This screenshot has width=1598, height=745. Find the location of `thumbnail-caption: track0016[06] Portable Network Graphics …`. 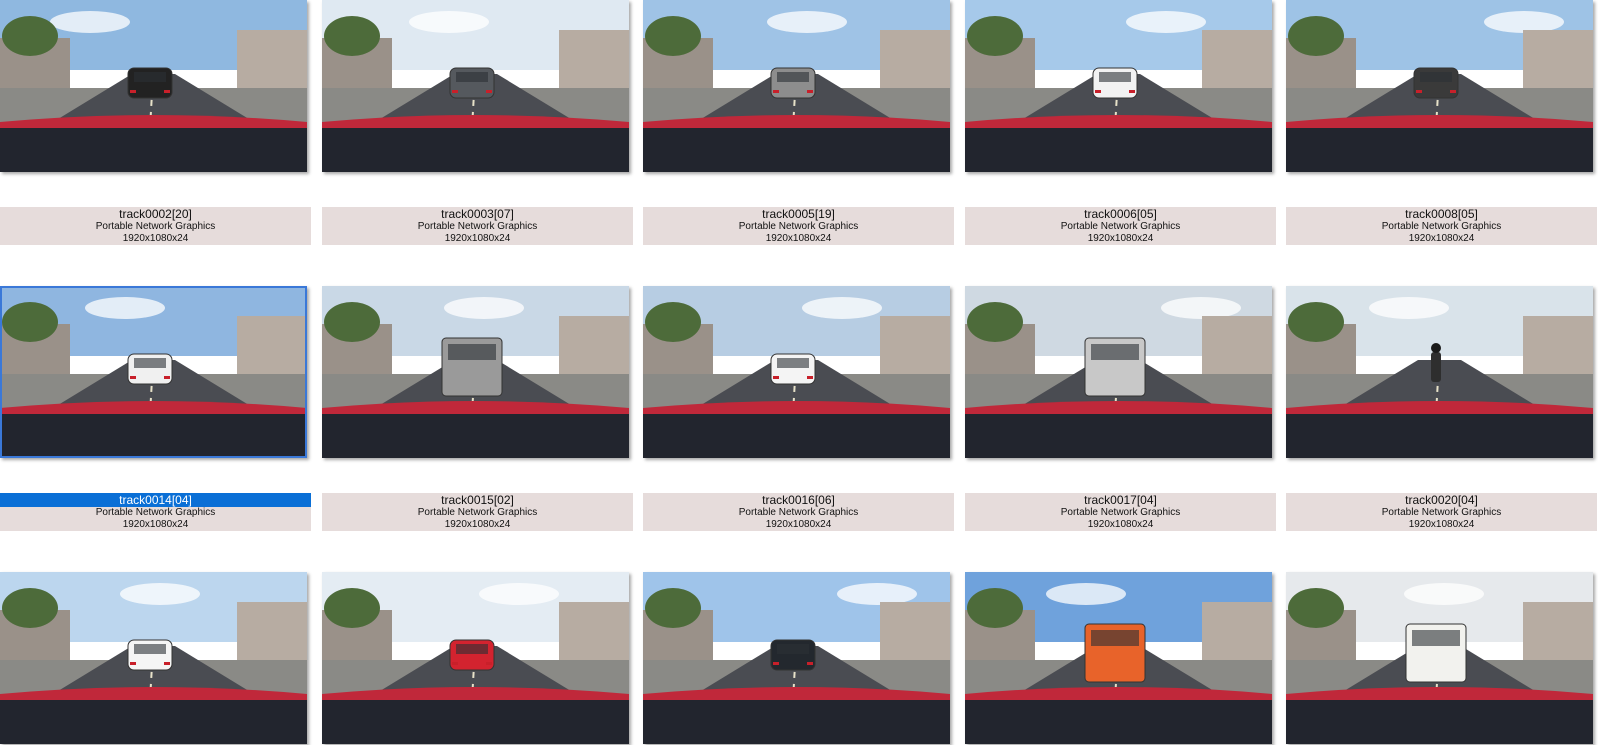

thumbnail-caption: track0016[06] Portable Network Graphics … is located at coordinates (798, 512).